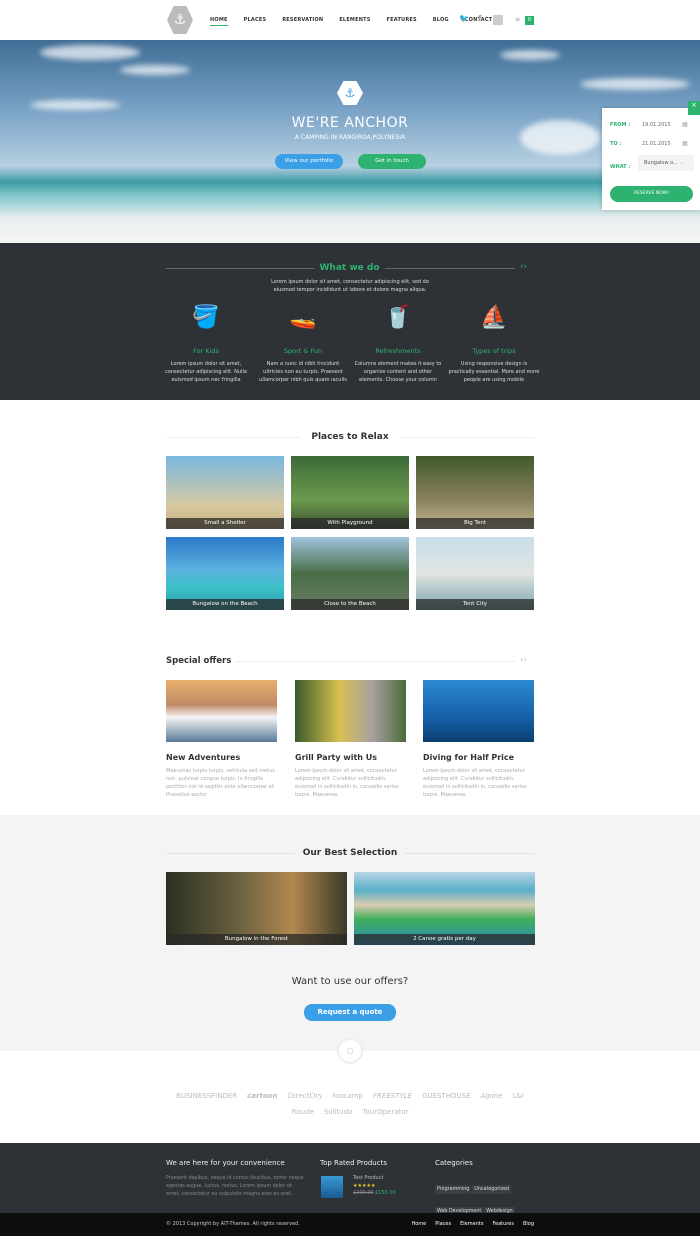  Describe the element at coordinates (656, 125) in the screenshot. I see `from-field: 19.01.2015` at that location.